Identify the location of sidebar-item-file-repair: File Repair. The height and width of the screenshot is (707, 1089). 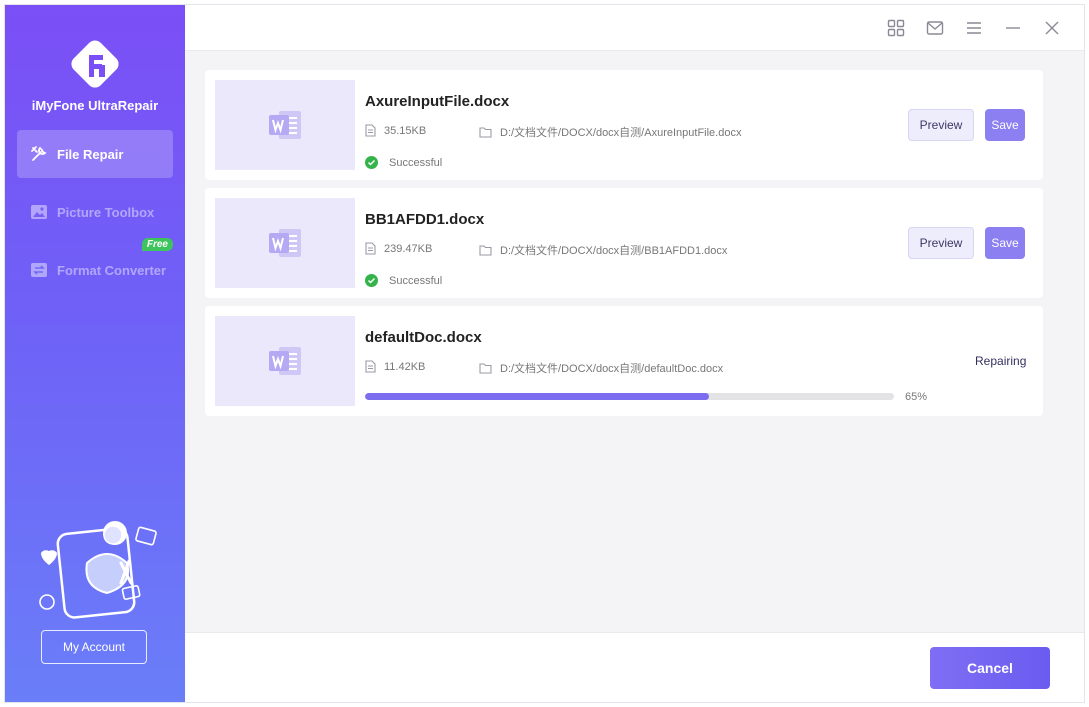
(95, 154).